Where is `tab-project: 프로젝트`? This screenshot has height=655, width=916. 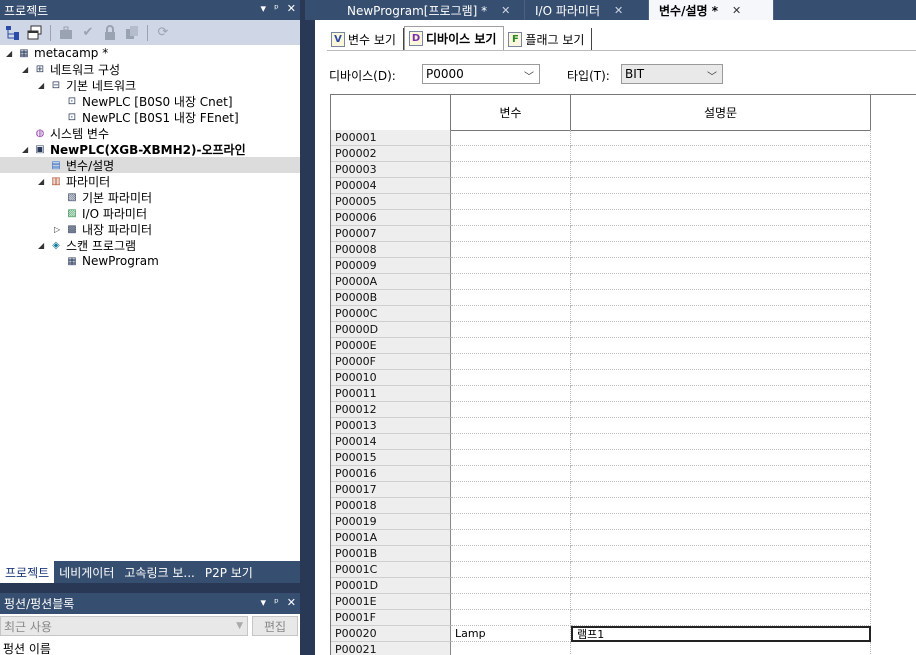 tab-project: 프로젝트 is located at coordinates (27, 572).